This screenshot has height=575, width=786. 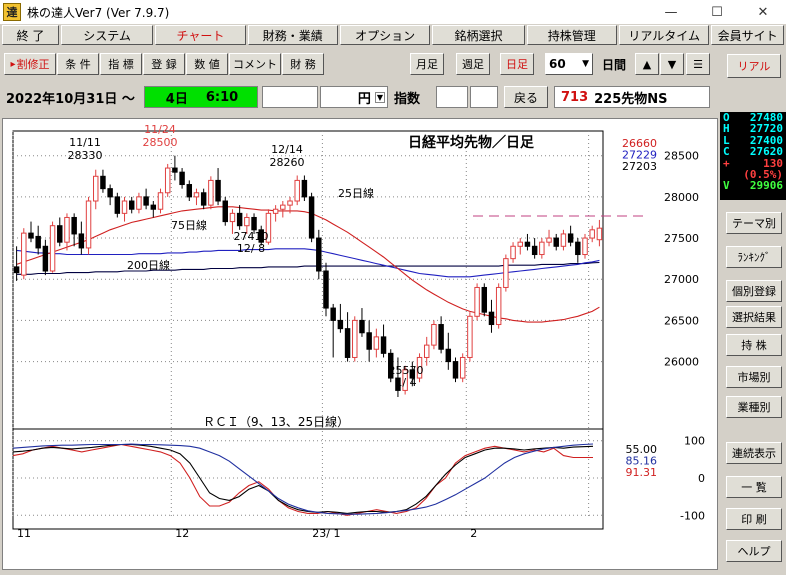 I want to click on chart-menu-button: ☰, so click(x=698, y=64).